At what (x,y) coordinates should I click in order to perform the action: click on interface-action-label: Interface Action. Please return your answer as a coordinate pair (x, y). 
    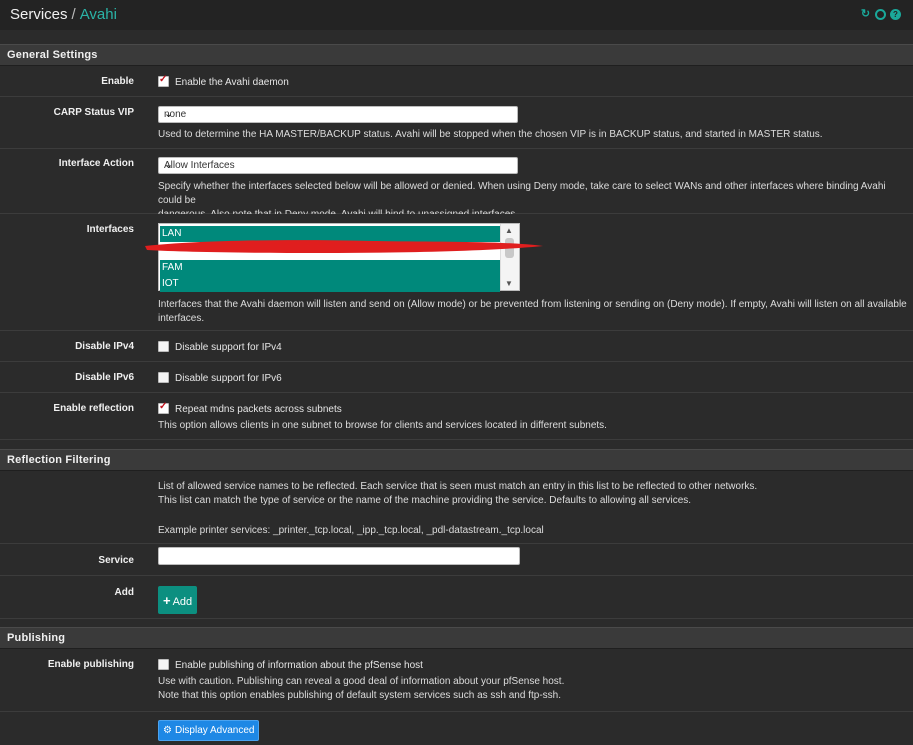
    Looking at the image, I should click on (96, 163).